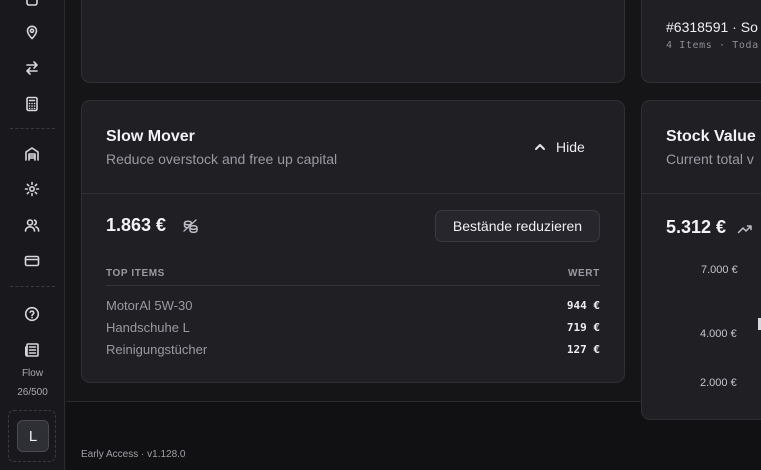  Describe the element at coordinates (584, 273) in the screenshot. I see `column-header-value: WERT` at that location.